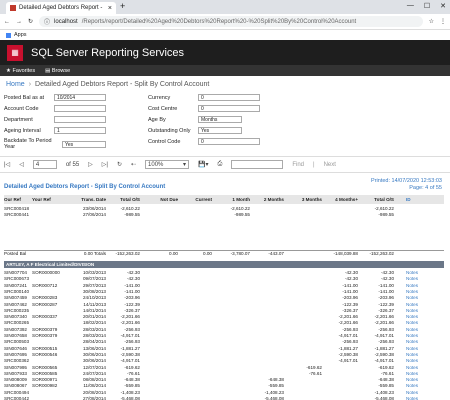  What do you see at coordinates (15, 253) in the screenshot?
I see `table-cell: Posted Bal` at bounding box center [15, 253].